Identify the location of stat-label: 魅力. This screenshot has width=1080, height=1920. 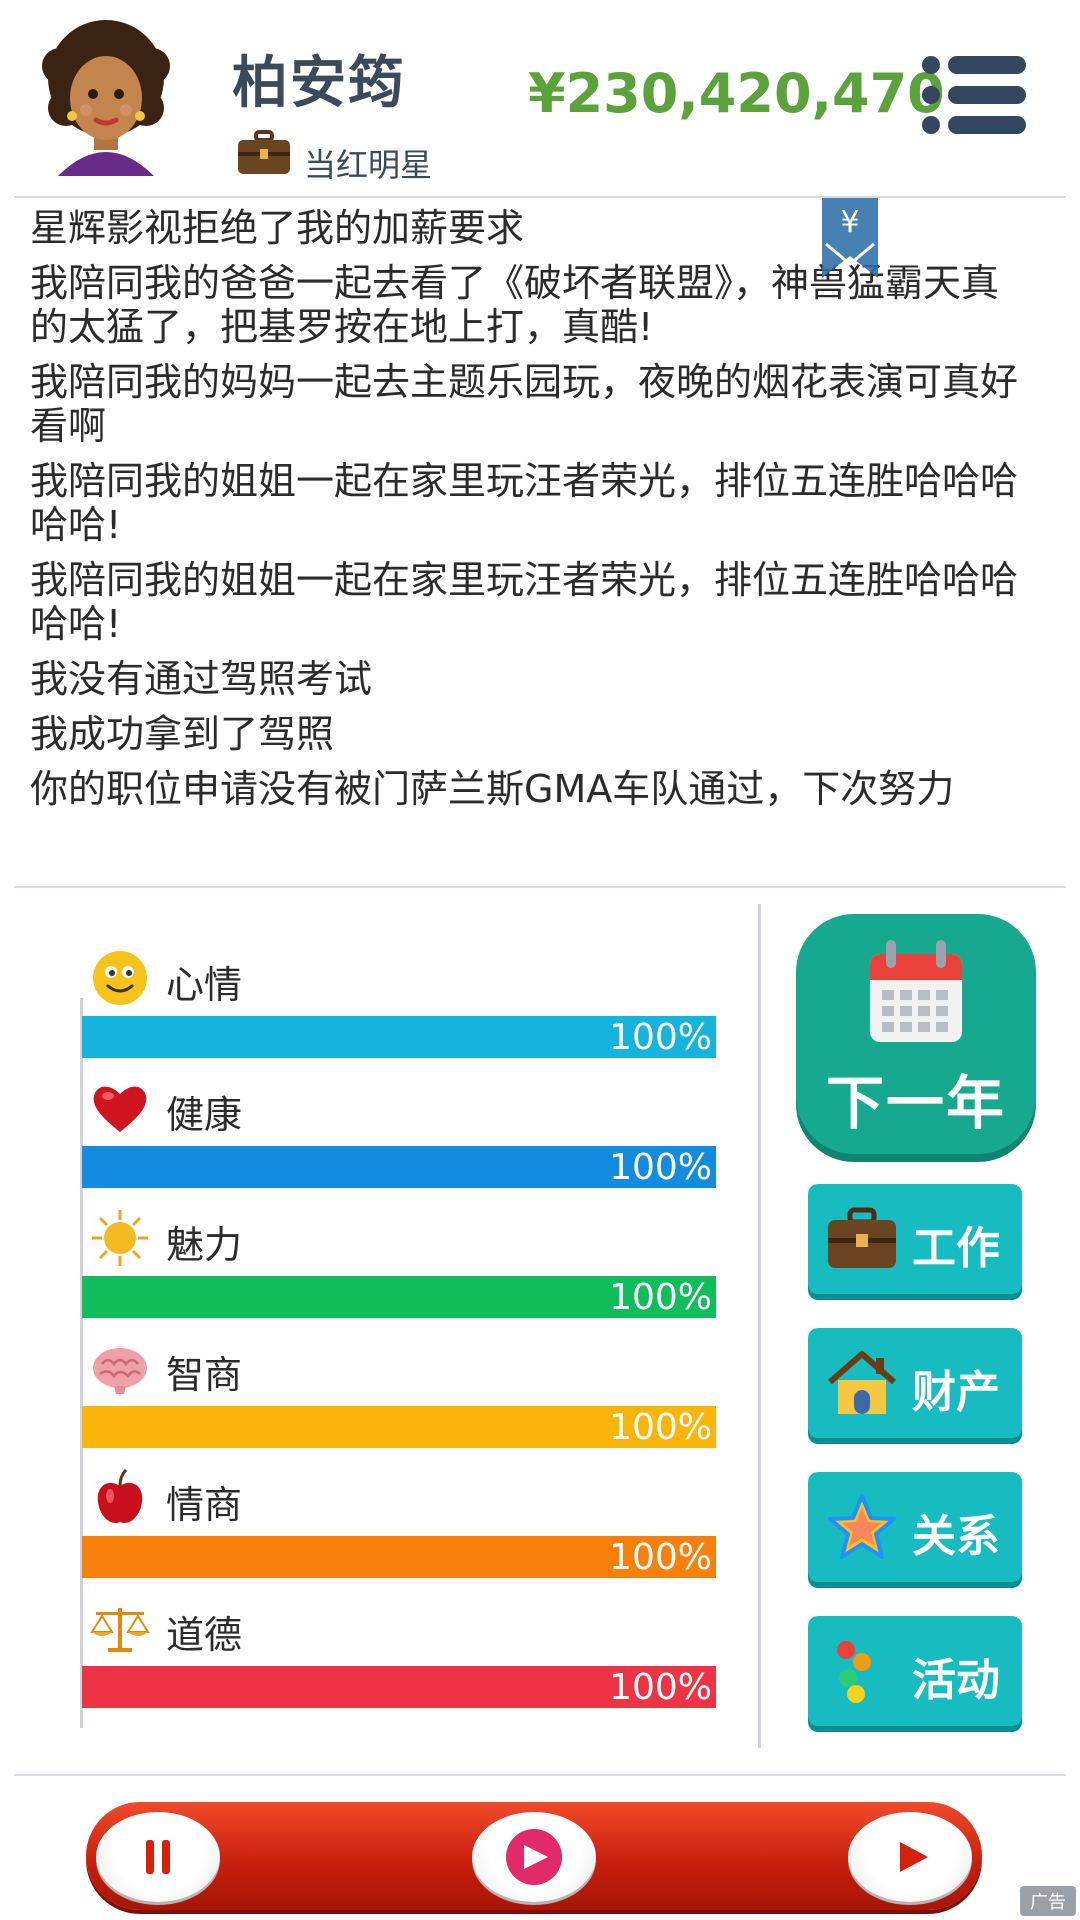
(204, 1245).